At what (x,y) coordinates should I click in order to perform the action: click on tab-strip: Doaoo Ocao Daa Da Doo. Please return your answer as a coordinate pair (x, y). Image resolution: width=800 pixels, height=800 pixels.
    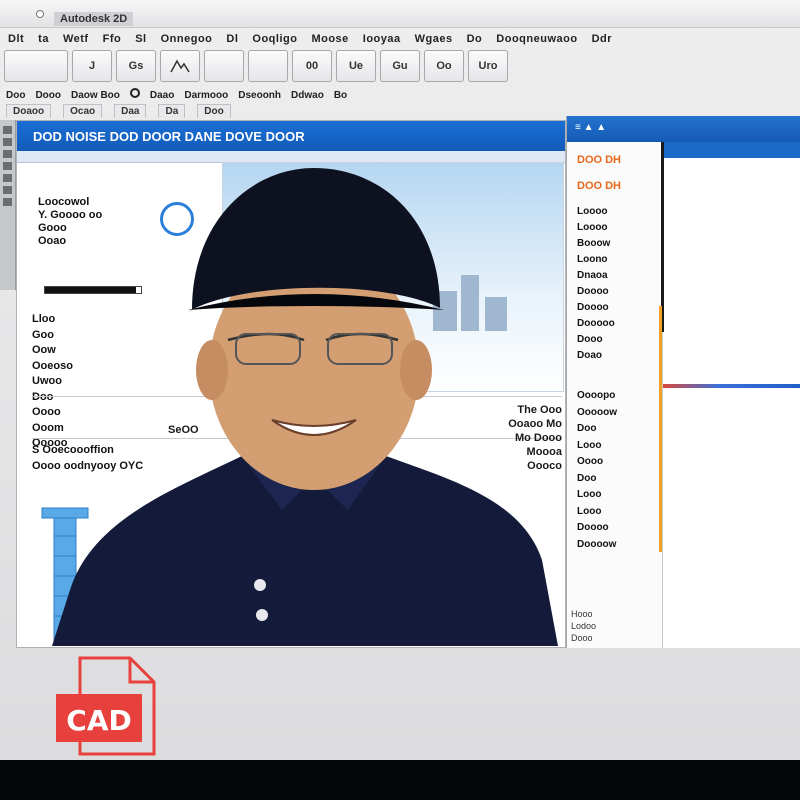
    Looking at the image, I should click on (276, 111).